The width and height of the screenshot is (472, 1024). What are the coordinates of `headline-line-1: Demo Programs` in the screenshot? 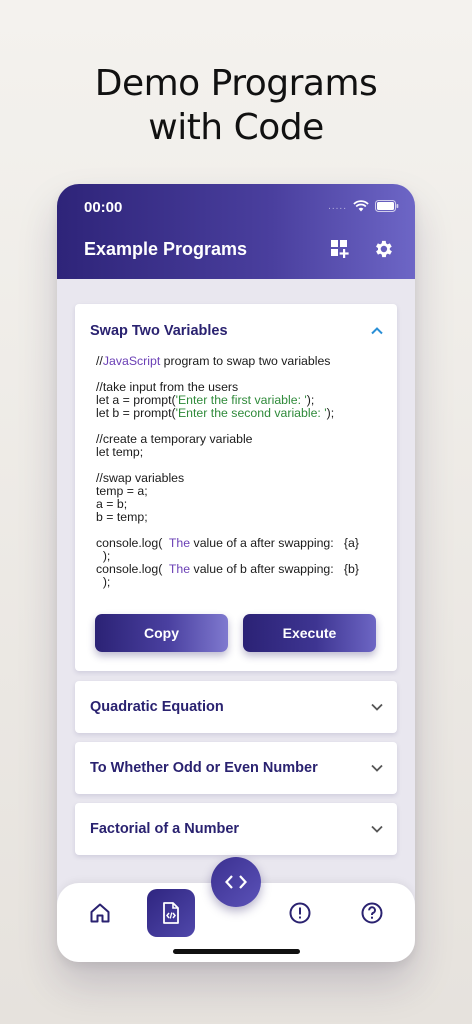 It's located at (236, 83).